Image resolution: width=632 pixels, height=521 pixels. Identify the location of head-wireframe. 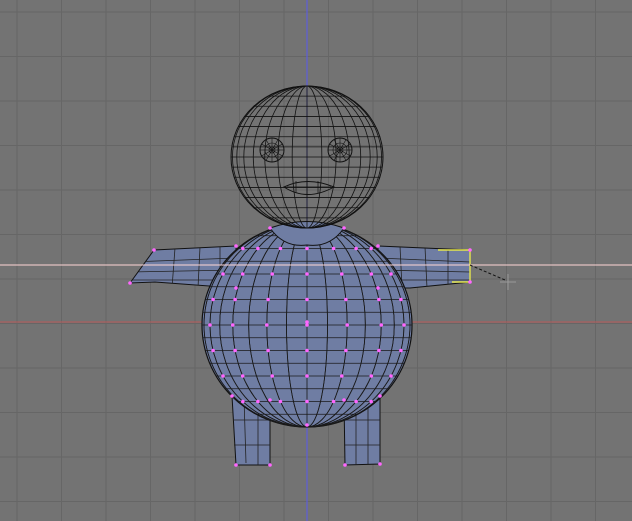
(307, 157).